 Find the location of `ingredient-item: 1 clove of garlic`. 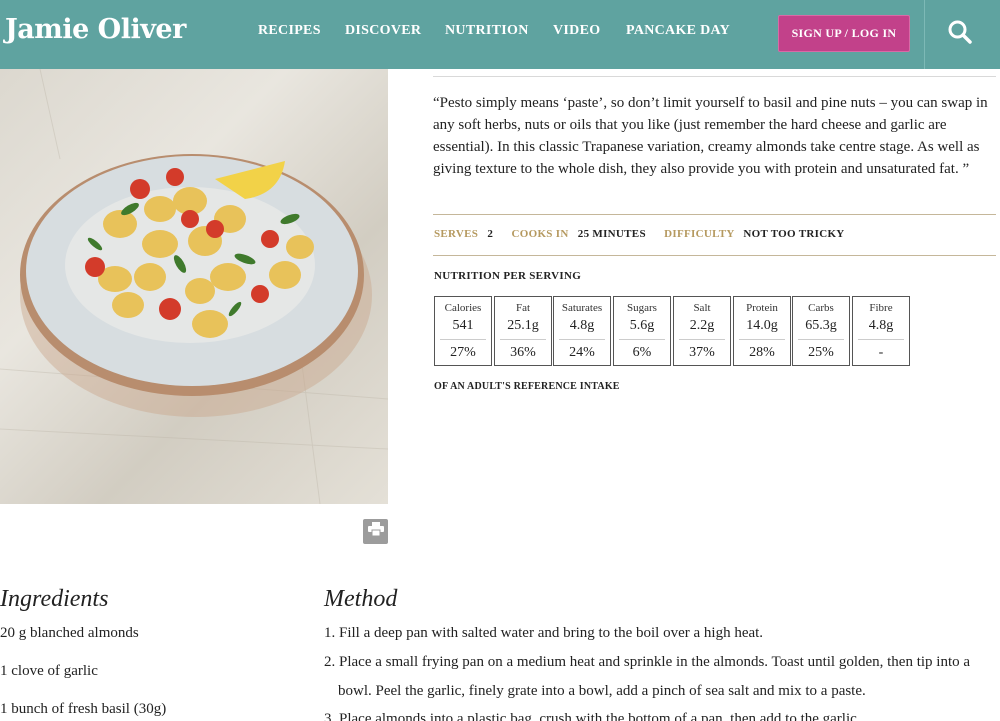

ingredient-item: 1 clove of garlic is located at coordinates (49, 671).